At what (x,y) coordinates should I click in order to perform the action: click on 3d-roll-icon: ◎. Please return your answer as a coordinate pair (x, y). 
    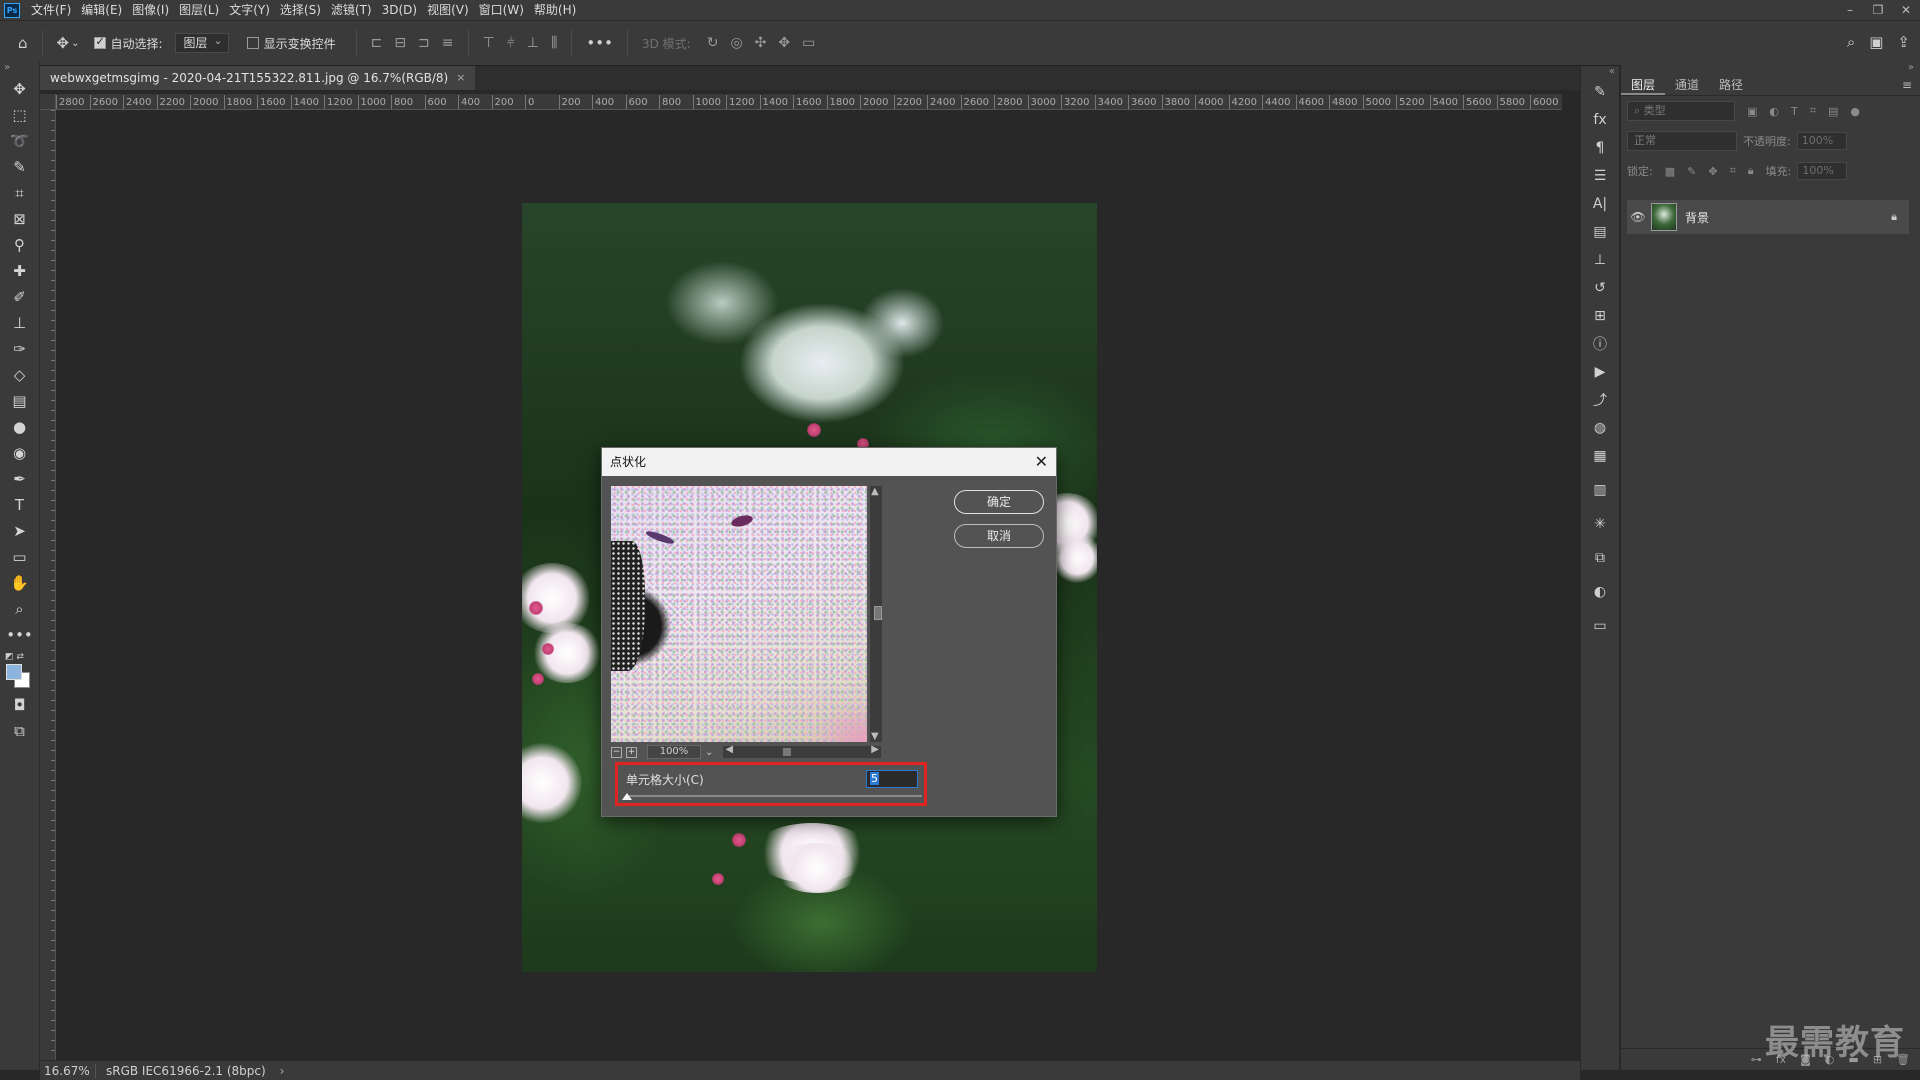
    Looking at the image, I should click on (736, 43).